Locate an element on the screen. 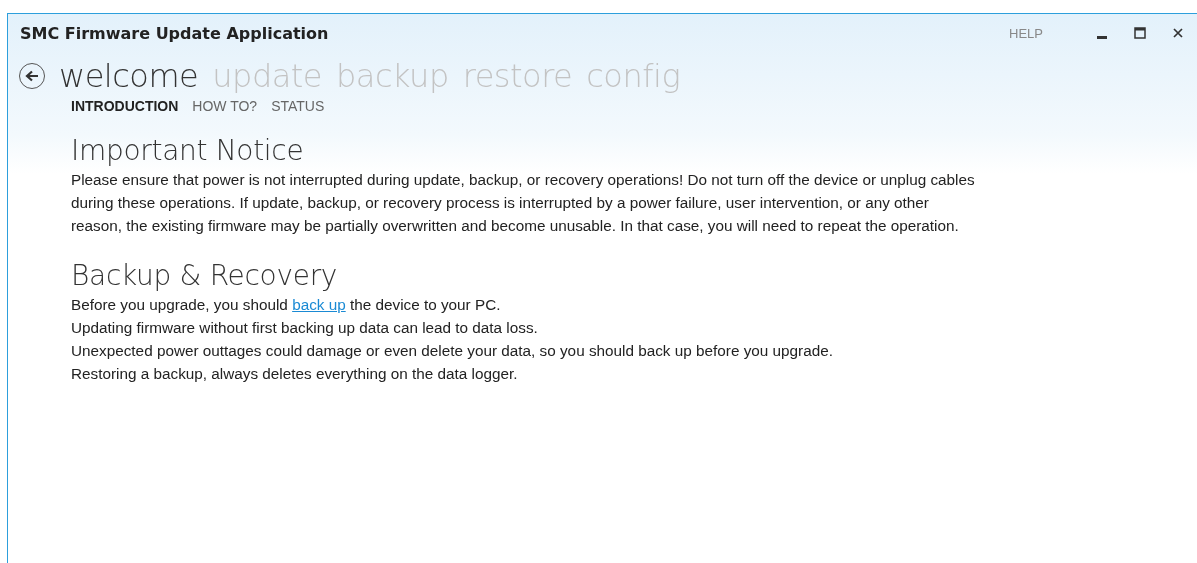  window-title: SMC Firmware Update Application is located at coordinates (175, 33).